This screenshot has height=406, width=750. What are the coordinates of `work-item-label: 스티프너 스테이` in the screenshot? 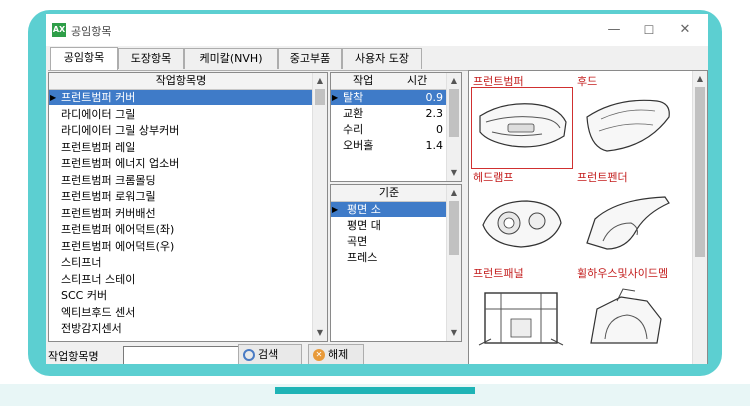 It's located at (98, 279).